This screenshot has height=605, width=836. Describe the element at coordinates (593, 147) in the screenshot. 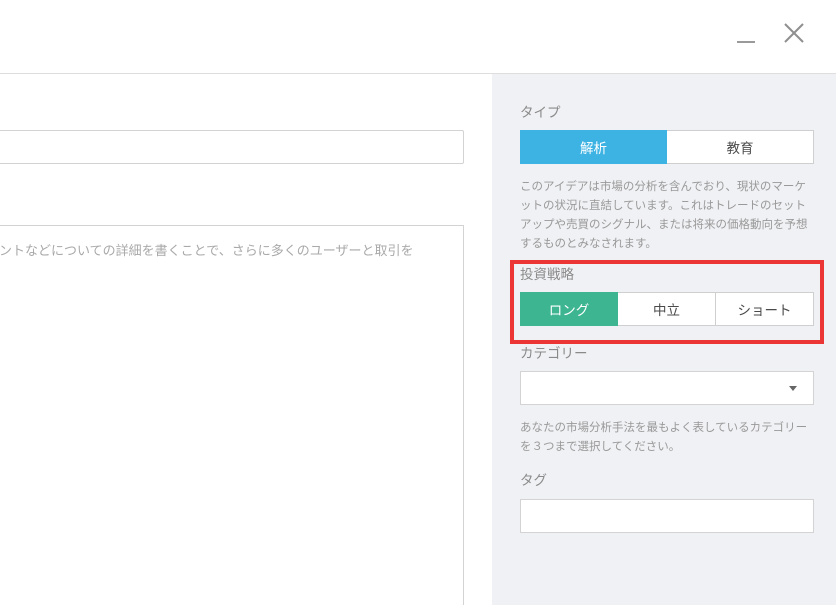

I see `type-analysis-button: 解析` at that location.